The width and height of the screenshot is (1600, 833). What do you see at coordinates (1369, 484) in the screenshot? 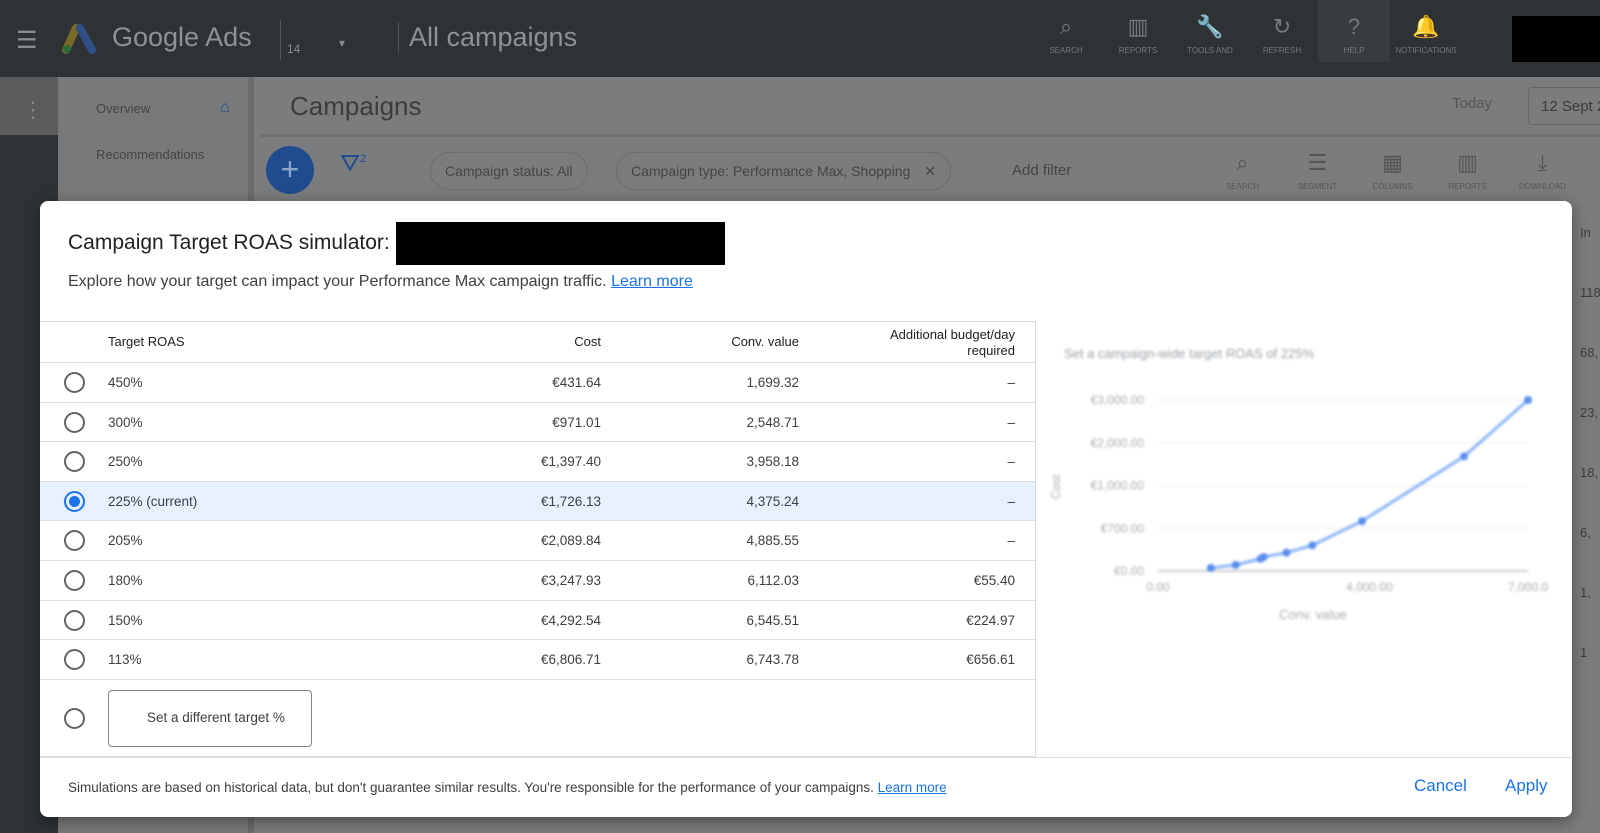
I see `series-line` at bounding box center [1369, 484].